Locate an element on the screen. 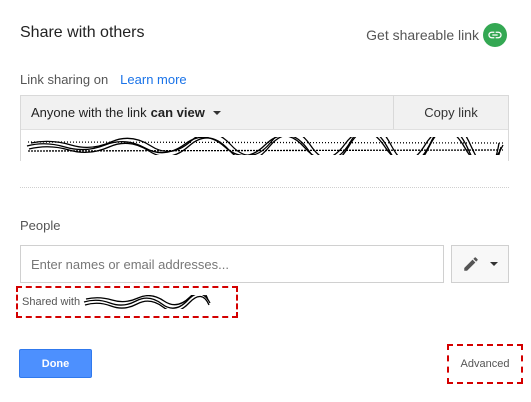 This screenshot has height=402, width=531. link-sharing-status: Link sharing on is located at coordinates (64, 79).